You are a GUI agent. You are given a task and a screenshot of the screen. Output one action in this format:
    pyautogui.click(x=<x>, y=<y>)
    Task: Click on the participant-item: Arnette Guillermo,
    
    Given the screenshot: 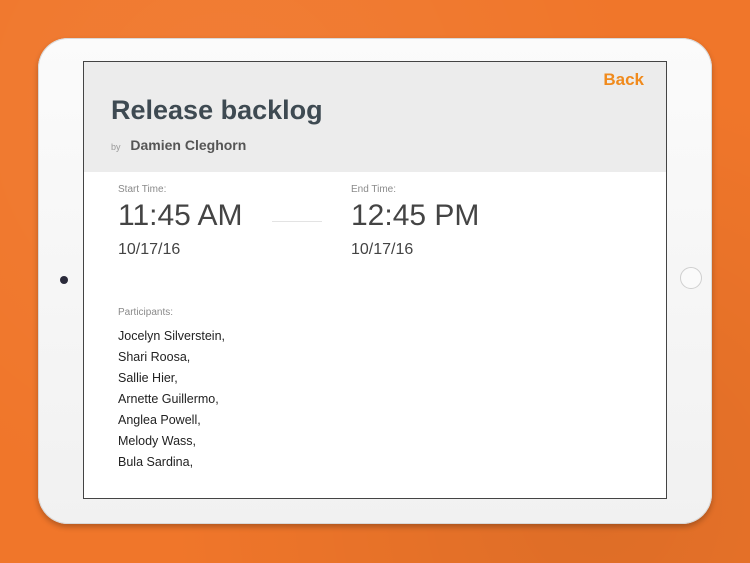 What is the action you would take?
    pyautogui.click(x=168, y=399)
    